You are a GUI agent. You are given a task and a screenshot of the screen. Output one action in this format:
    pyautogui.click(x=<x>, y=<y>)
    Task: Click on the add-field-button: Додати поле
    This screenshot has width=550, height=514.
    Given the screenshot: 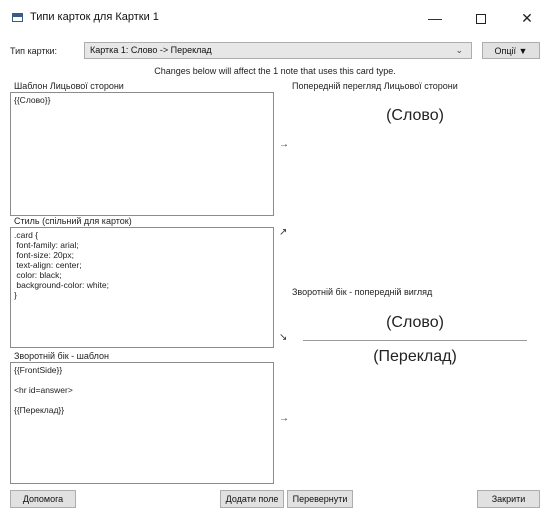 What is the action you would take?
    pyautogui.click(x=252, y=499)
    